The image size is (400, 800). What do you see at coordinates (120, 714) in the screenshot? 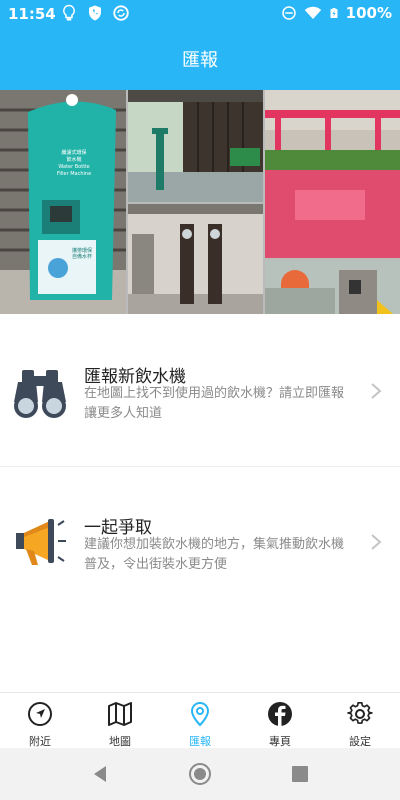
I see `map-icon` at bounding box center [120, 714].